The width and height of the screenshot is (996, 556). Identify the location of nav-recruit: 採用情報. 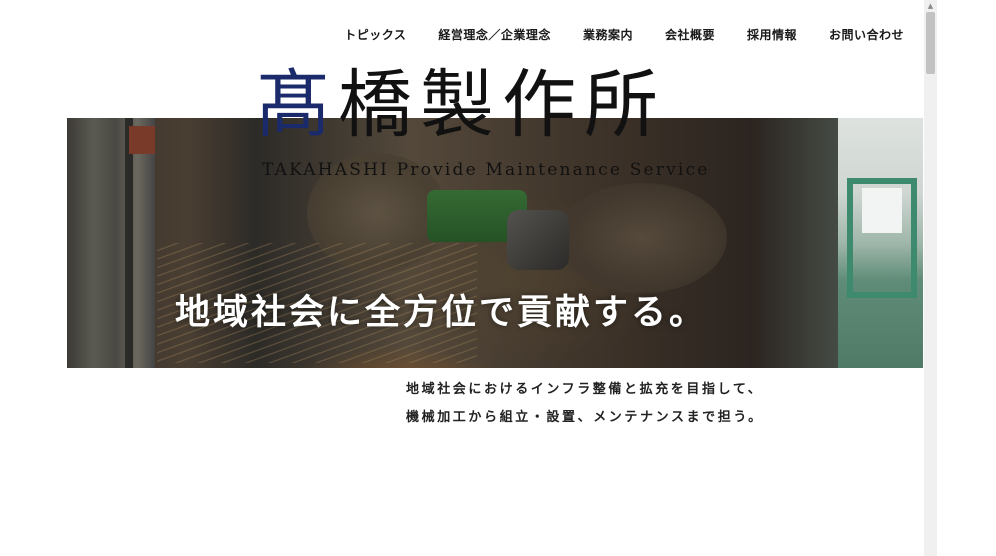
(772, 34).